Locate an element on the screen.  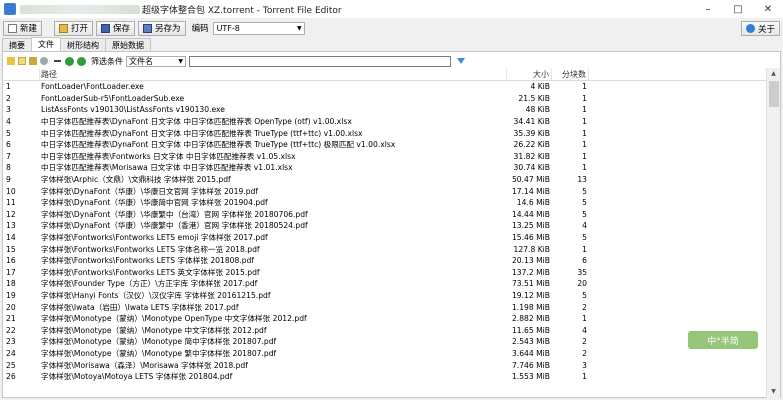
scroll-down-icon: ▼ is located at coordinates (773, 392).